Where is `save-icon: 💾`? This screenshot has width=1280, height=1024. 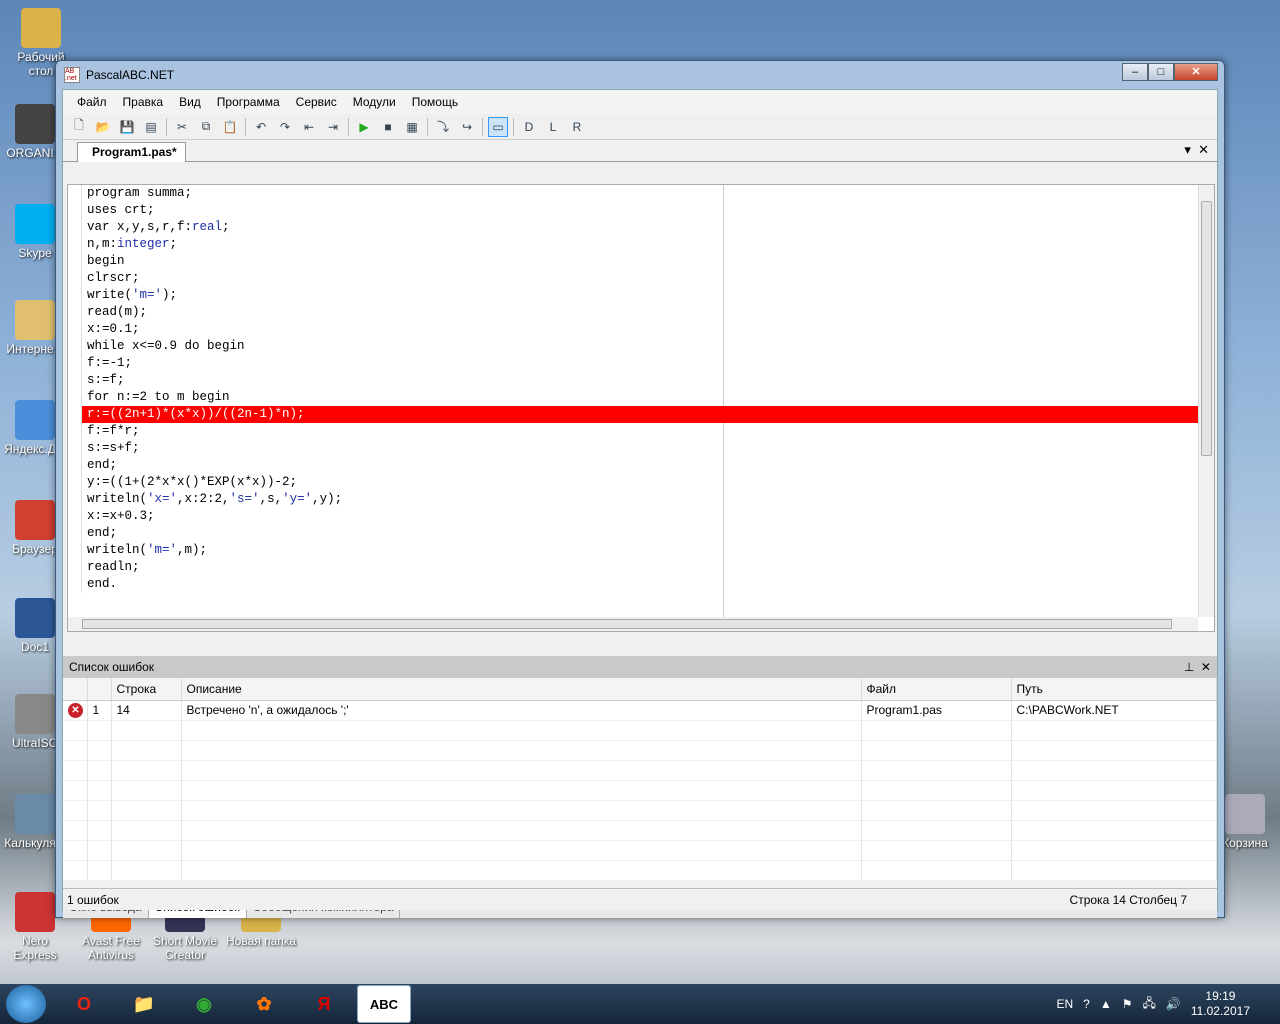
save-icon: 💾 is located at coordinates (127, 127).